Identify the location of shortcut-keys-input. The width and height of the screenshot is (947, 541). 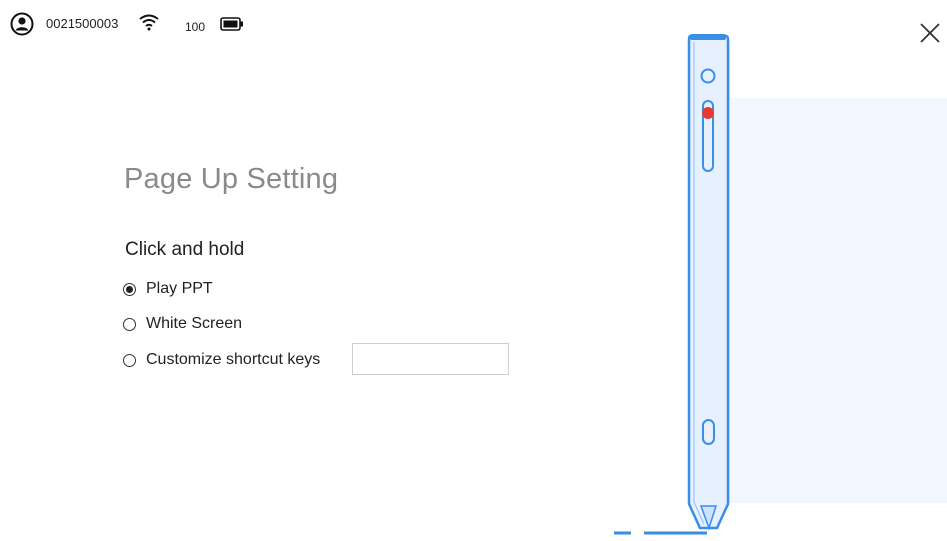
(430, 359).